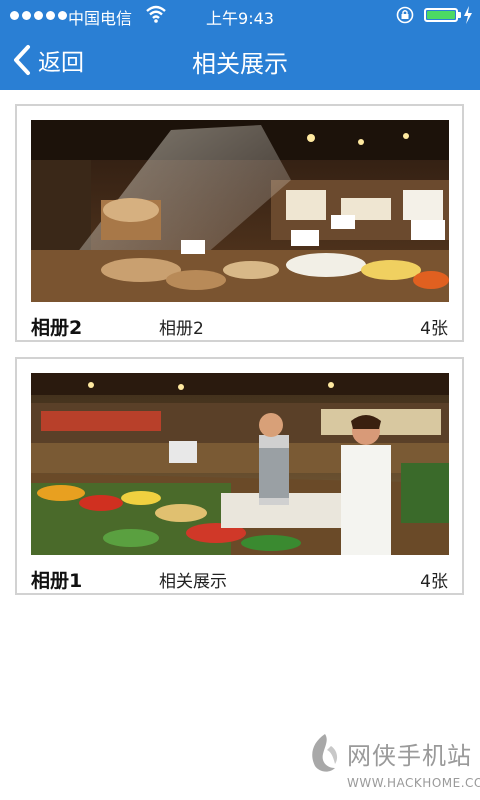 This screenshot has height=800, width=480. What do you see at coordinates (181, 329) in the screenshot?
I see `album-description: 相册2` at bounding box center [181, 329].